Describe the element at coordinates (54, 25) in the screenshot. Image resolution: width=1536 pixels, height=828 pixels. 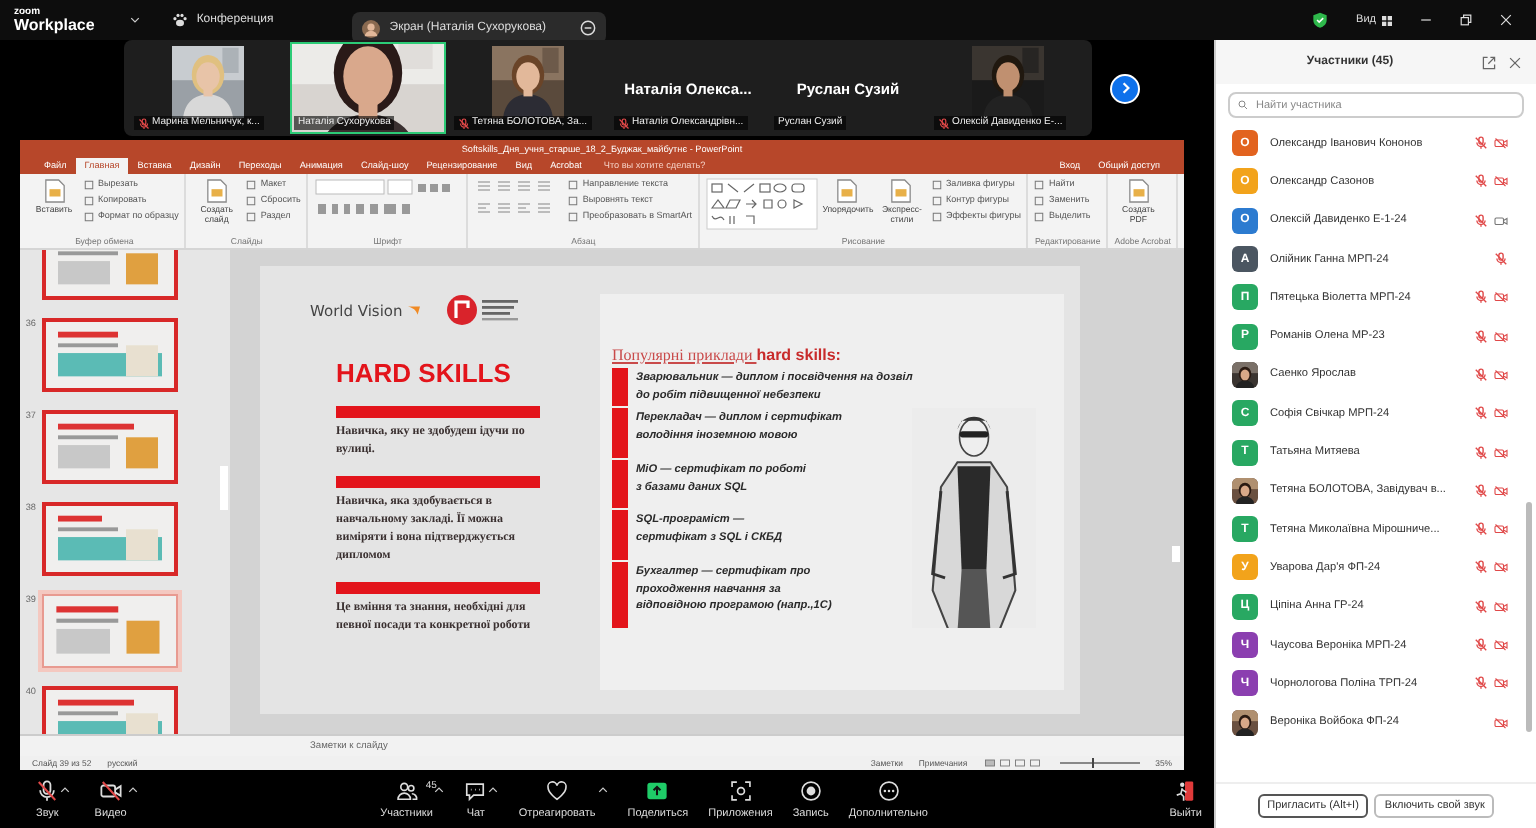
I see `logo-product: Workplace` at that location.